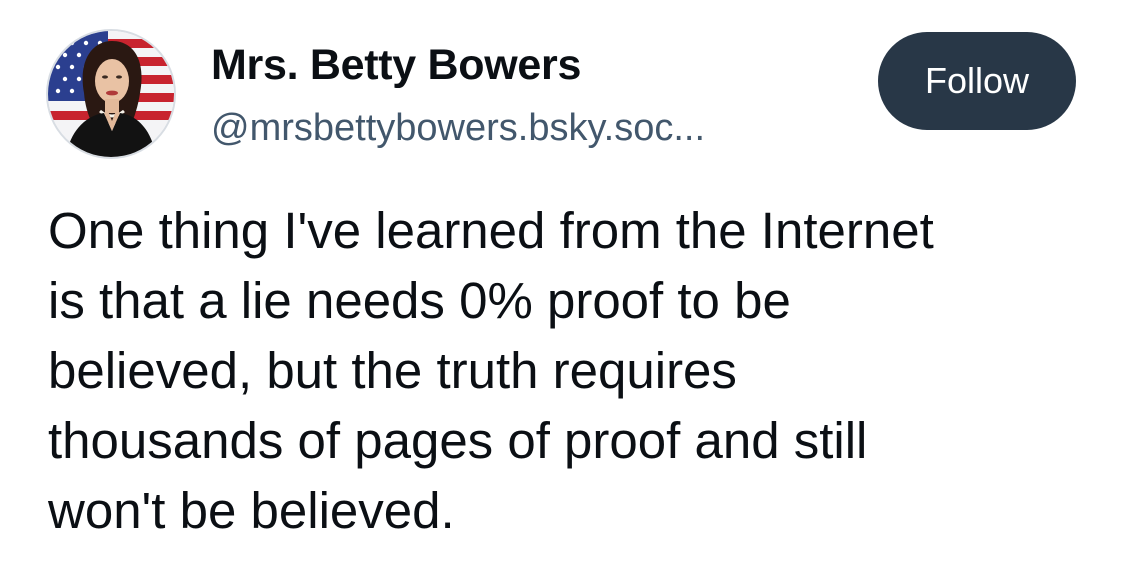  I want to click on avatar-photo-icon, so click(111, 94).